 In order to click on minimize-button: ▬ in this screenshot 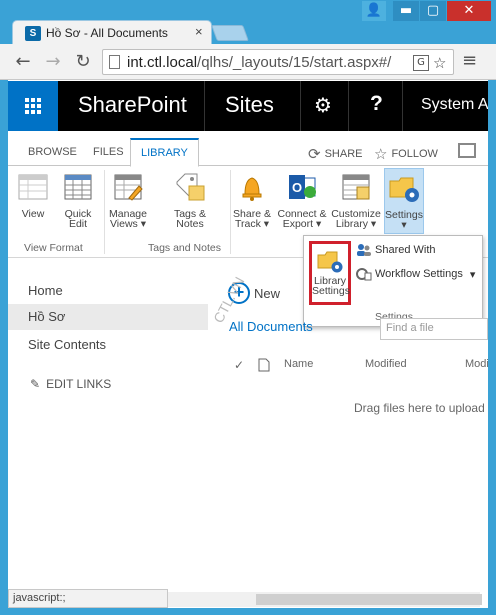, I will do `click(406, 11)`.